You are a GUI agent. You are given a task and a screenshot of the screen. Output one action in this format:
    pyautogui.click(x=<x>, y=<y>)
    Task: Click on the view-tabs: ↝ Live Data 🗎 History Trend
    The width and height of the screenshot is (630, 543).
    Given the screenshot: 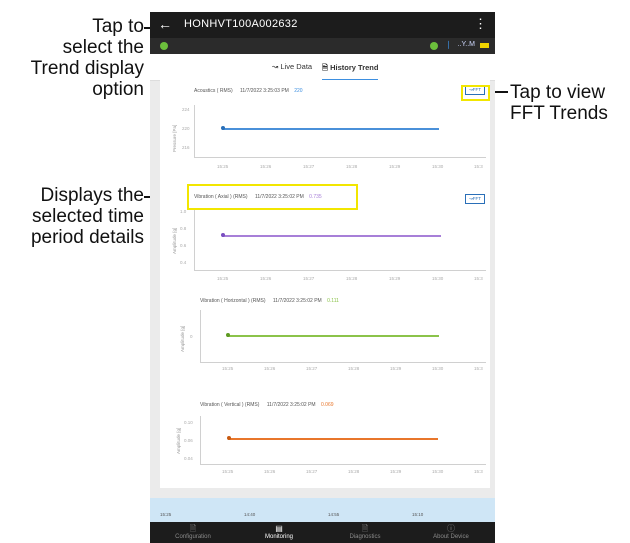 What is the action you would take?
    pyautogui.click(x=322, y=67)
    